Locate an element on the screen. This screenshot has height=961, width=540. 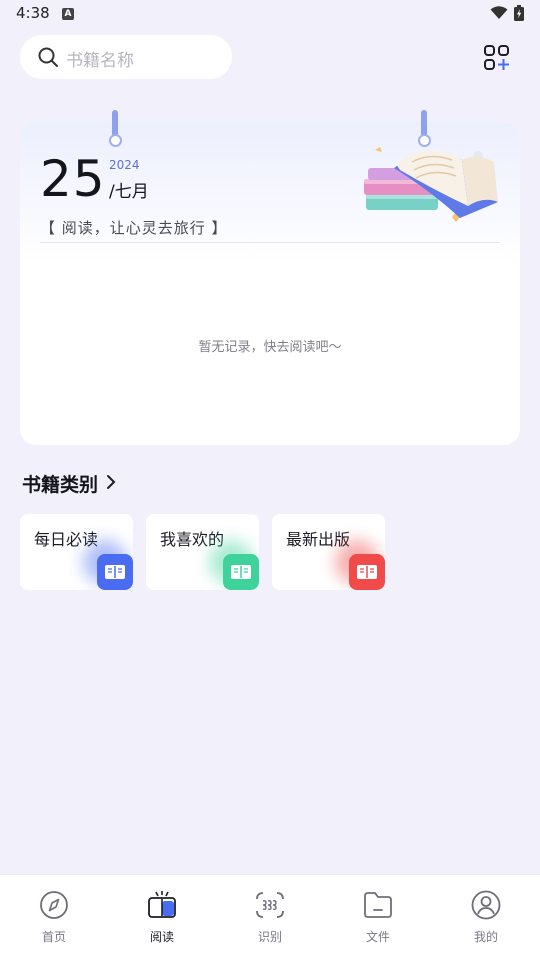
search-placeholder: 书籍名称 is located at coordinates (100, 61).